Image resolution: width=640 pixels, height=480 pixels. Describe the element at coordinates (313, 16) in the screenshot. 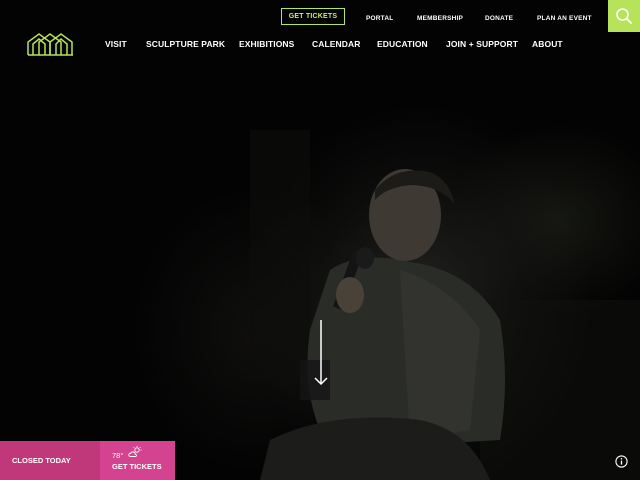

I see `get-tickets-top-button: GET TICKETS` at that location.